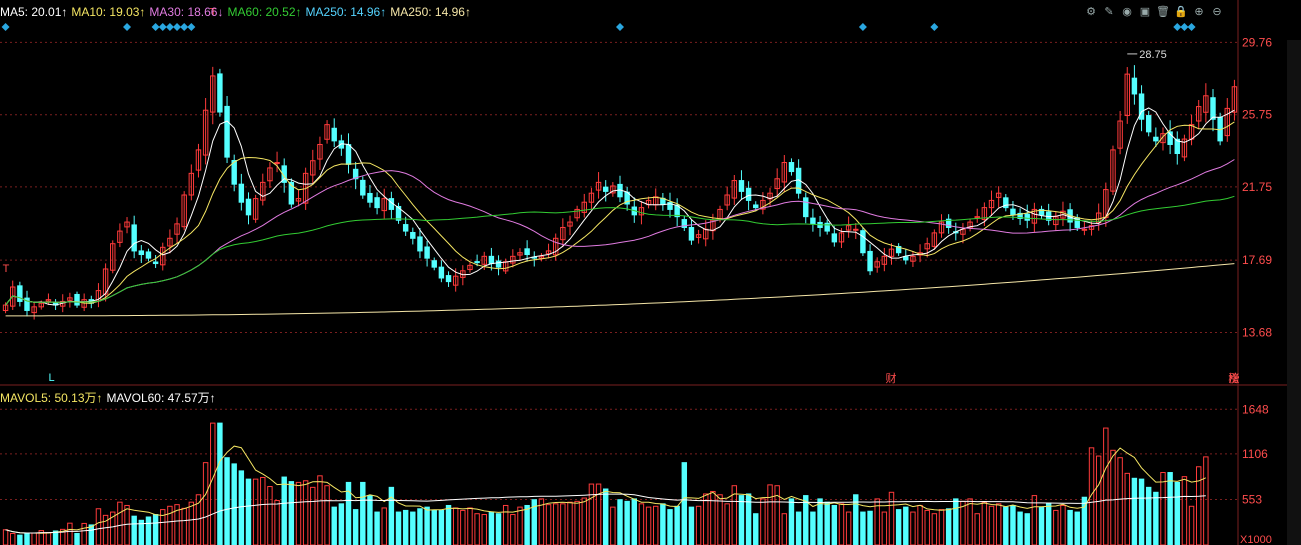  Describe the element at coordinates (890, 378) in the screenshot. I see `event-marker-0: 财` at that location.